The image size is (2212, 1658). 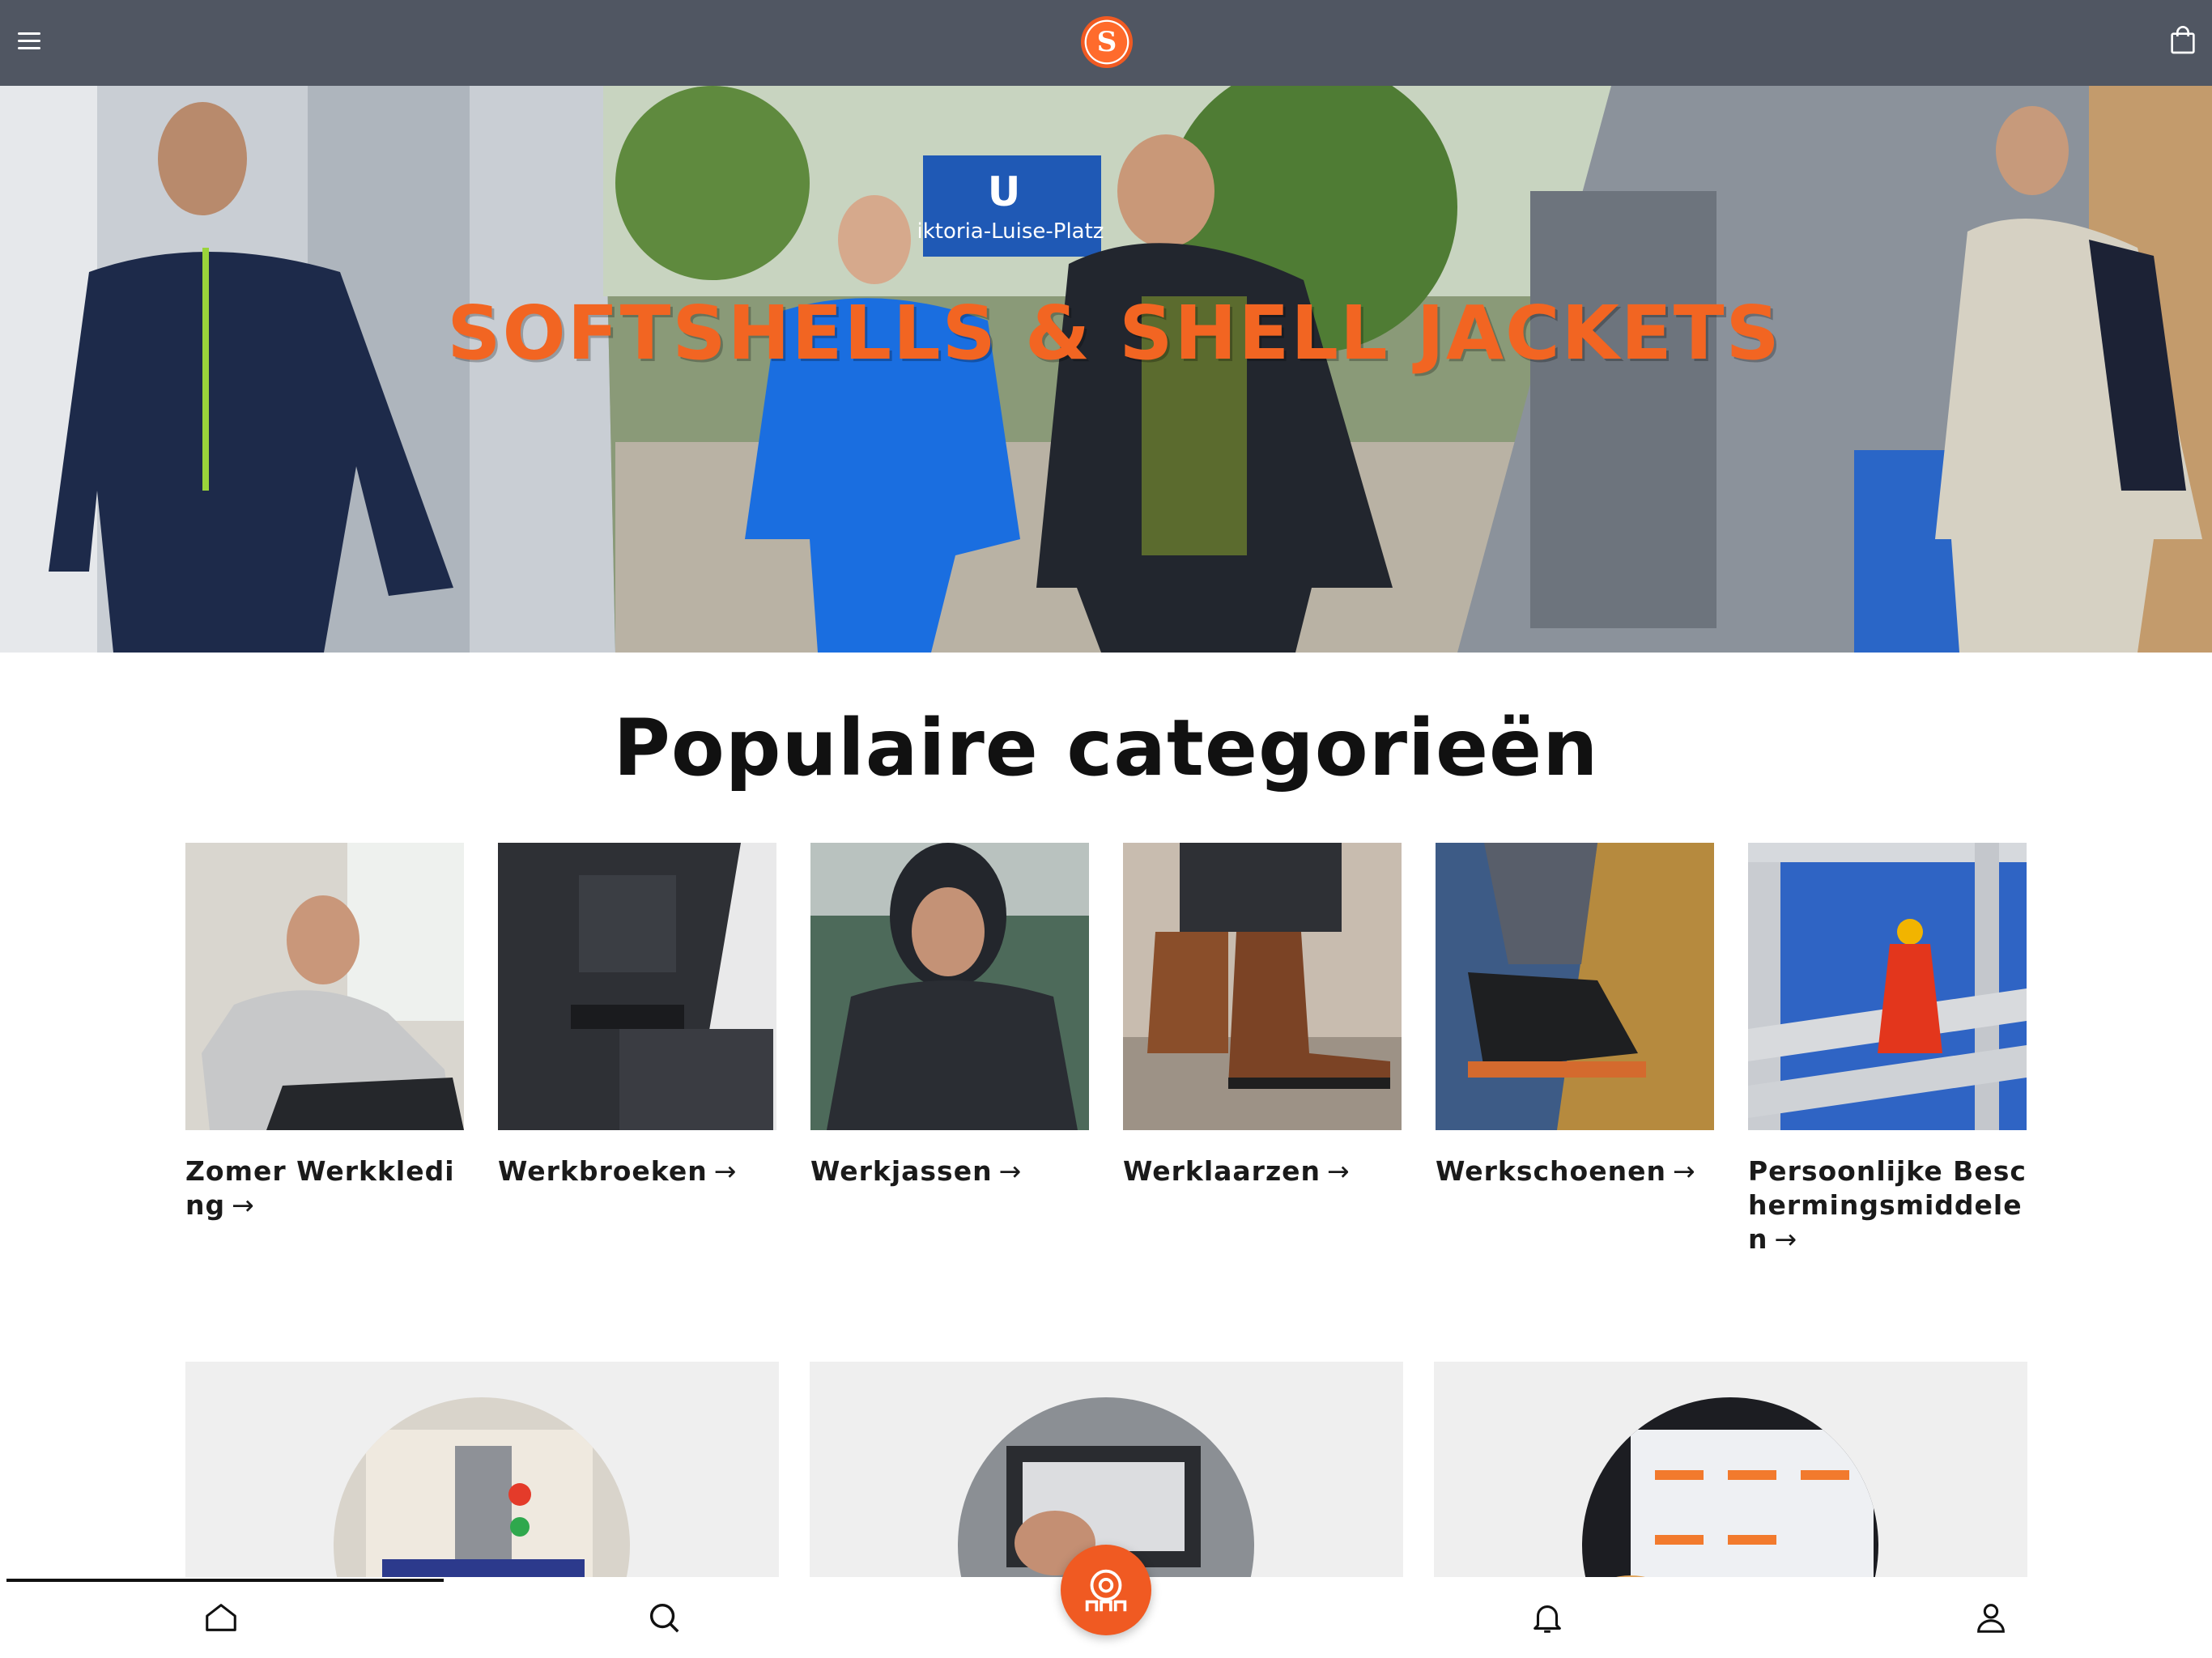 I want to click on sign-text: iktoria-Luise-Platz, so click(x=1011, y=231).